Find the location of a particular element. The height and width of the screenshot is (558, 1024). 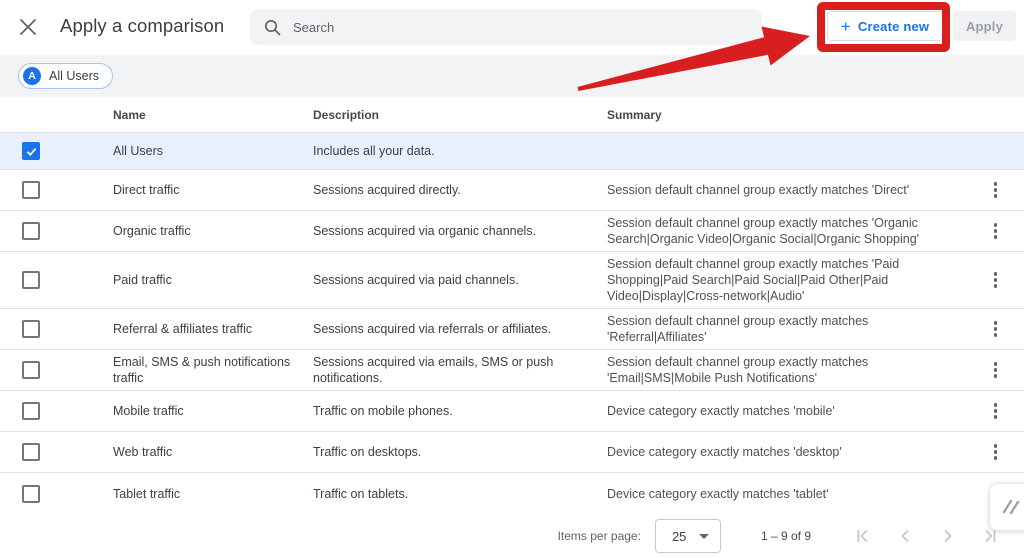

floating-widget is located at coordinates (1006, 507).